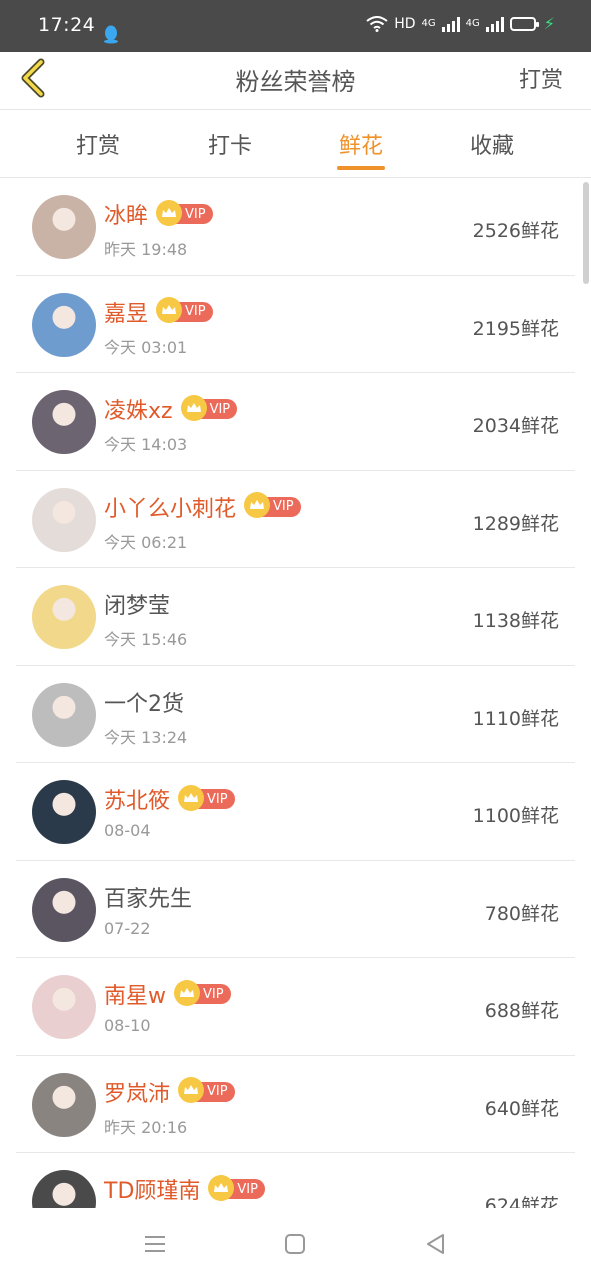 This screenshot has height=1280, width=591. Describe the element at coordinates (137, 799) in the screenshot. I see `fan-name: 苏北筱` at that location.